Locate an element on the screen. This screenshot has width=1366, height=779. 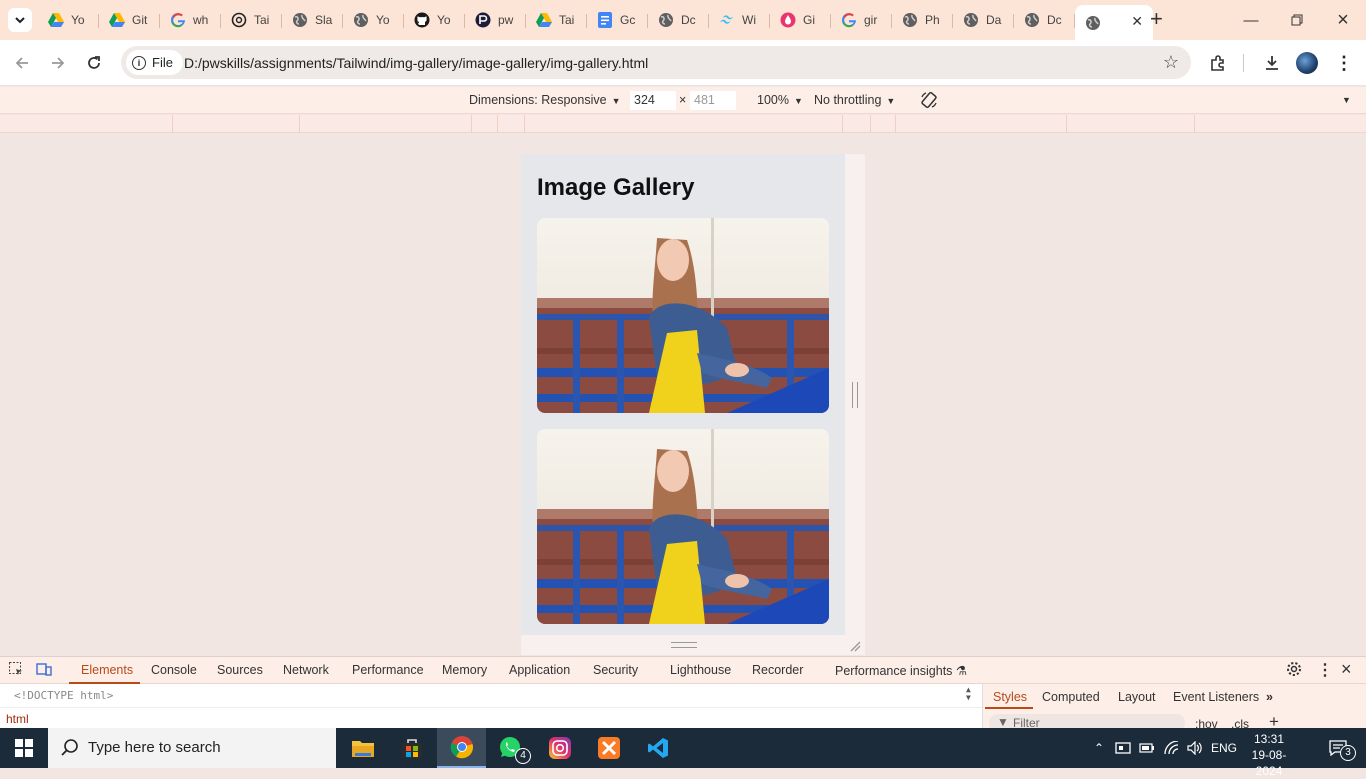
instagram-taskbar-button is located at coordinates (559, 748).